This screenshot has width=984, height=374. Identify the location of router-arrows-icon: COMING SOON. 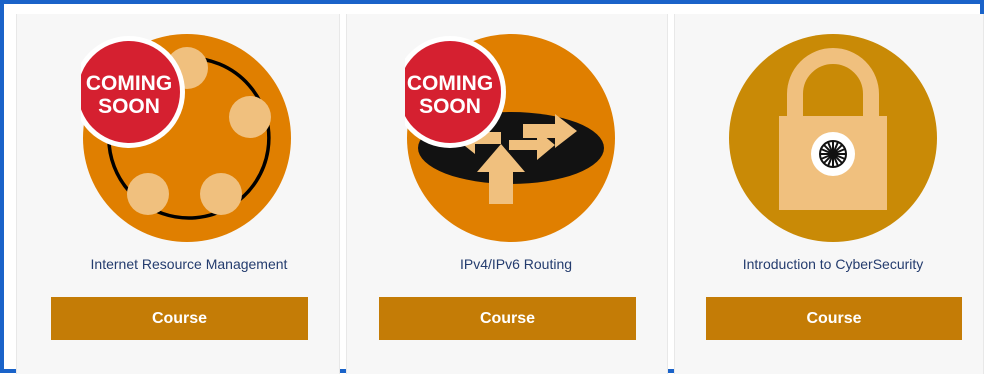
(510, 138).